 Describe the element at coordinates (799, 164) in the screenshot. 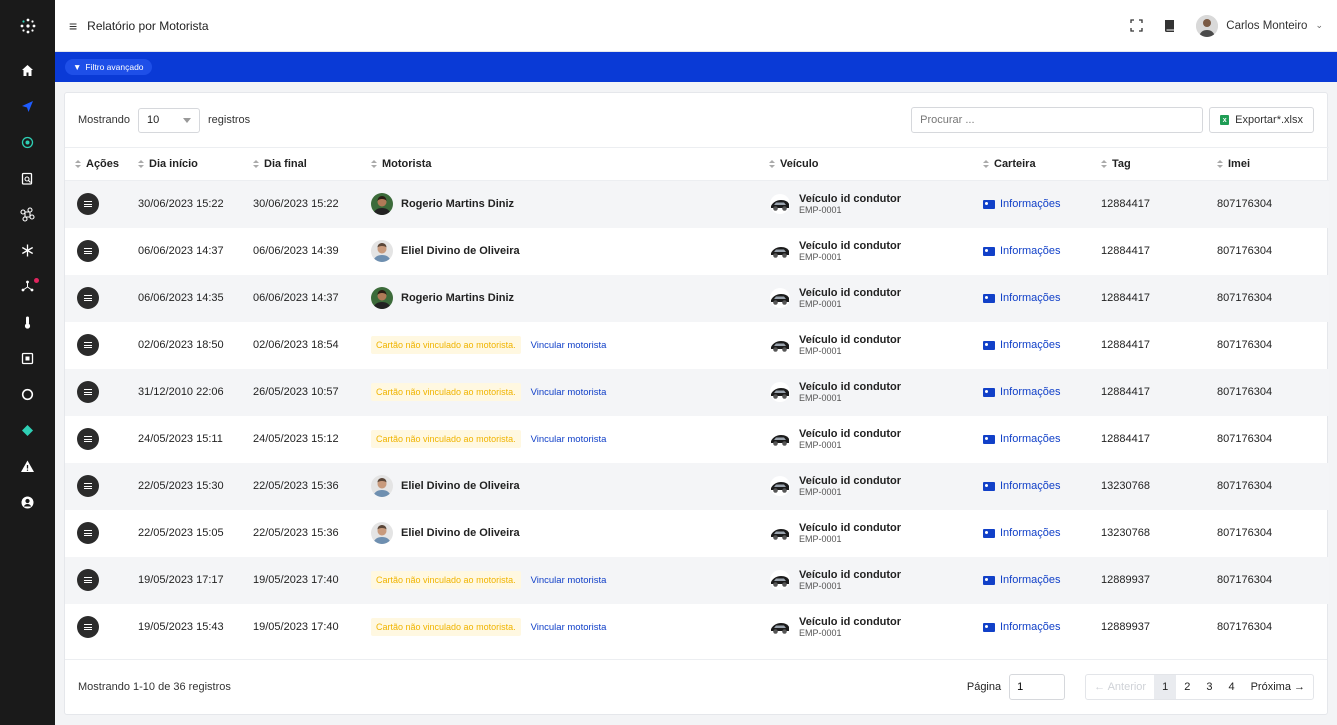

I see `column-header-label: Veículo` at that location.